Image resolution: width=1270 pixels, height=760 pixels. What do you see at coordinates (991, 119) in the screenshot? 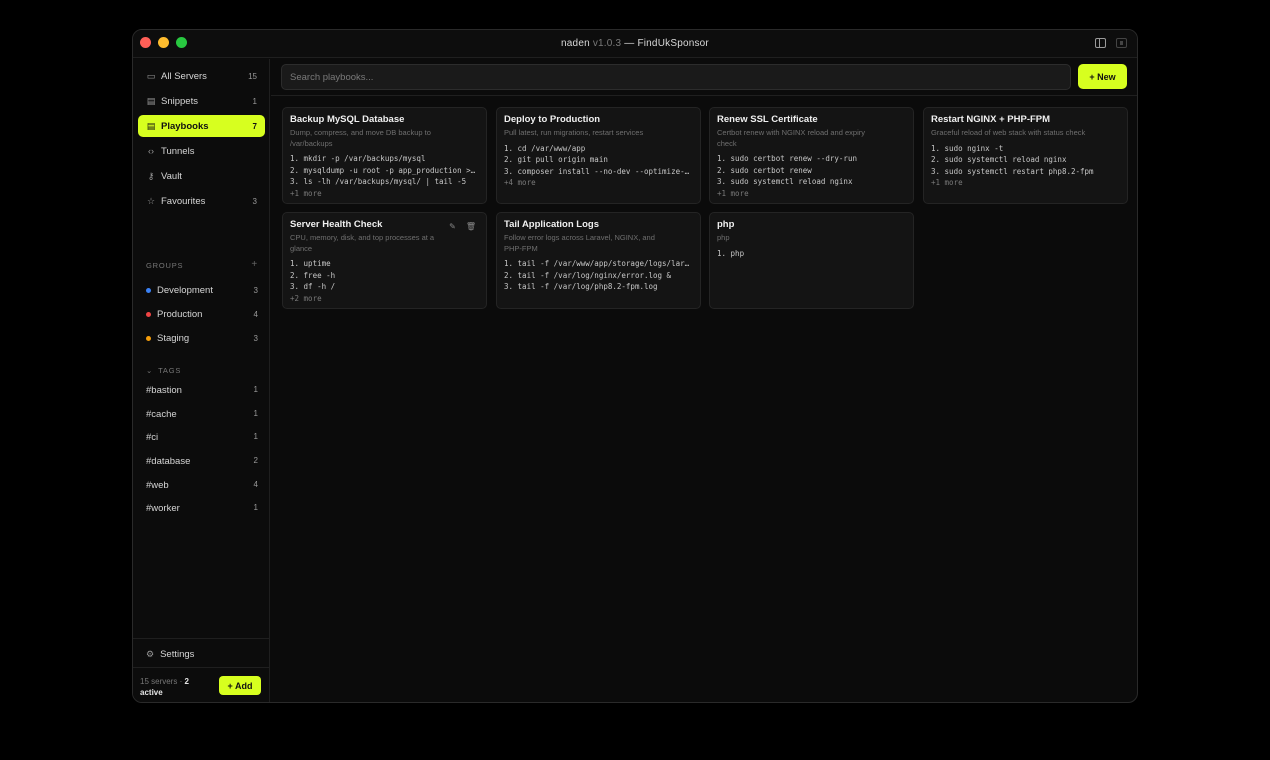
I see `playbook-title: Restart NGINX + PHP-FPM` at bounding box center [991, 119].